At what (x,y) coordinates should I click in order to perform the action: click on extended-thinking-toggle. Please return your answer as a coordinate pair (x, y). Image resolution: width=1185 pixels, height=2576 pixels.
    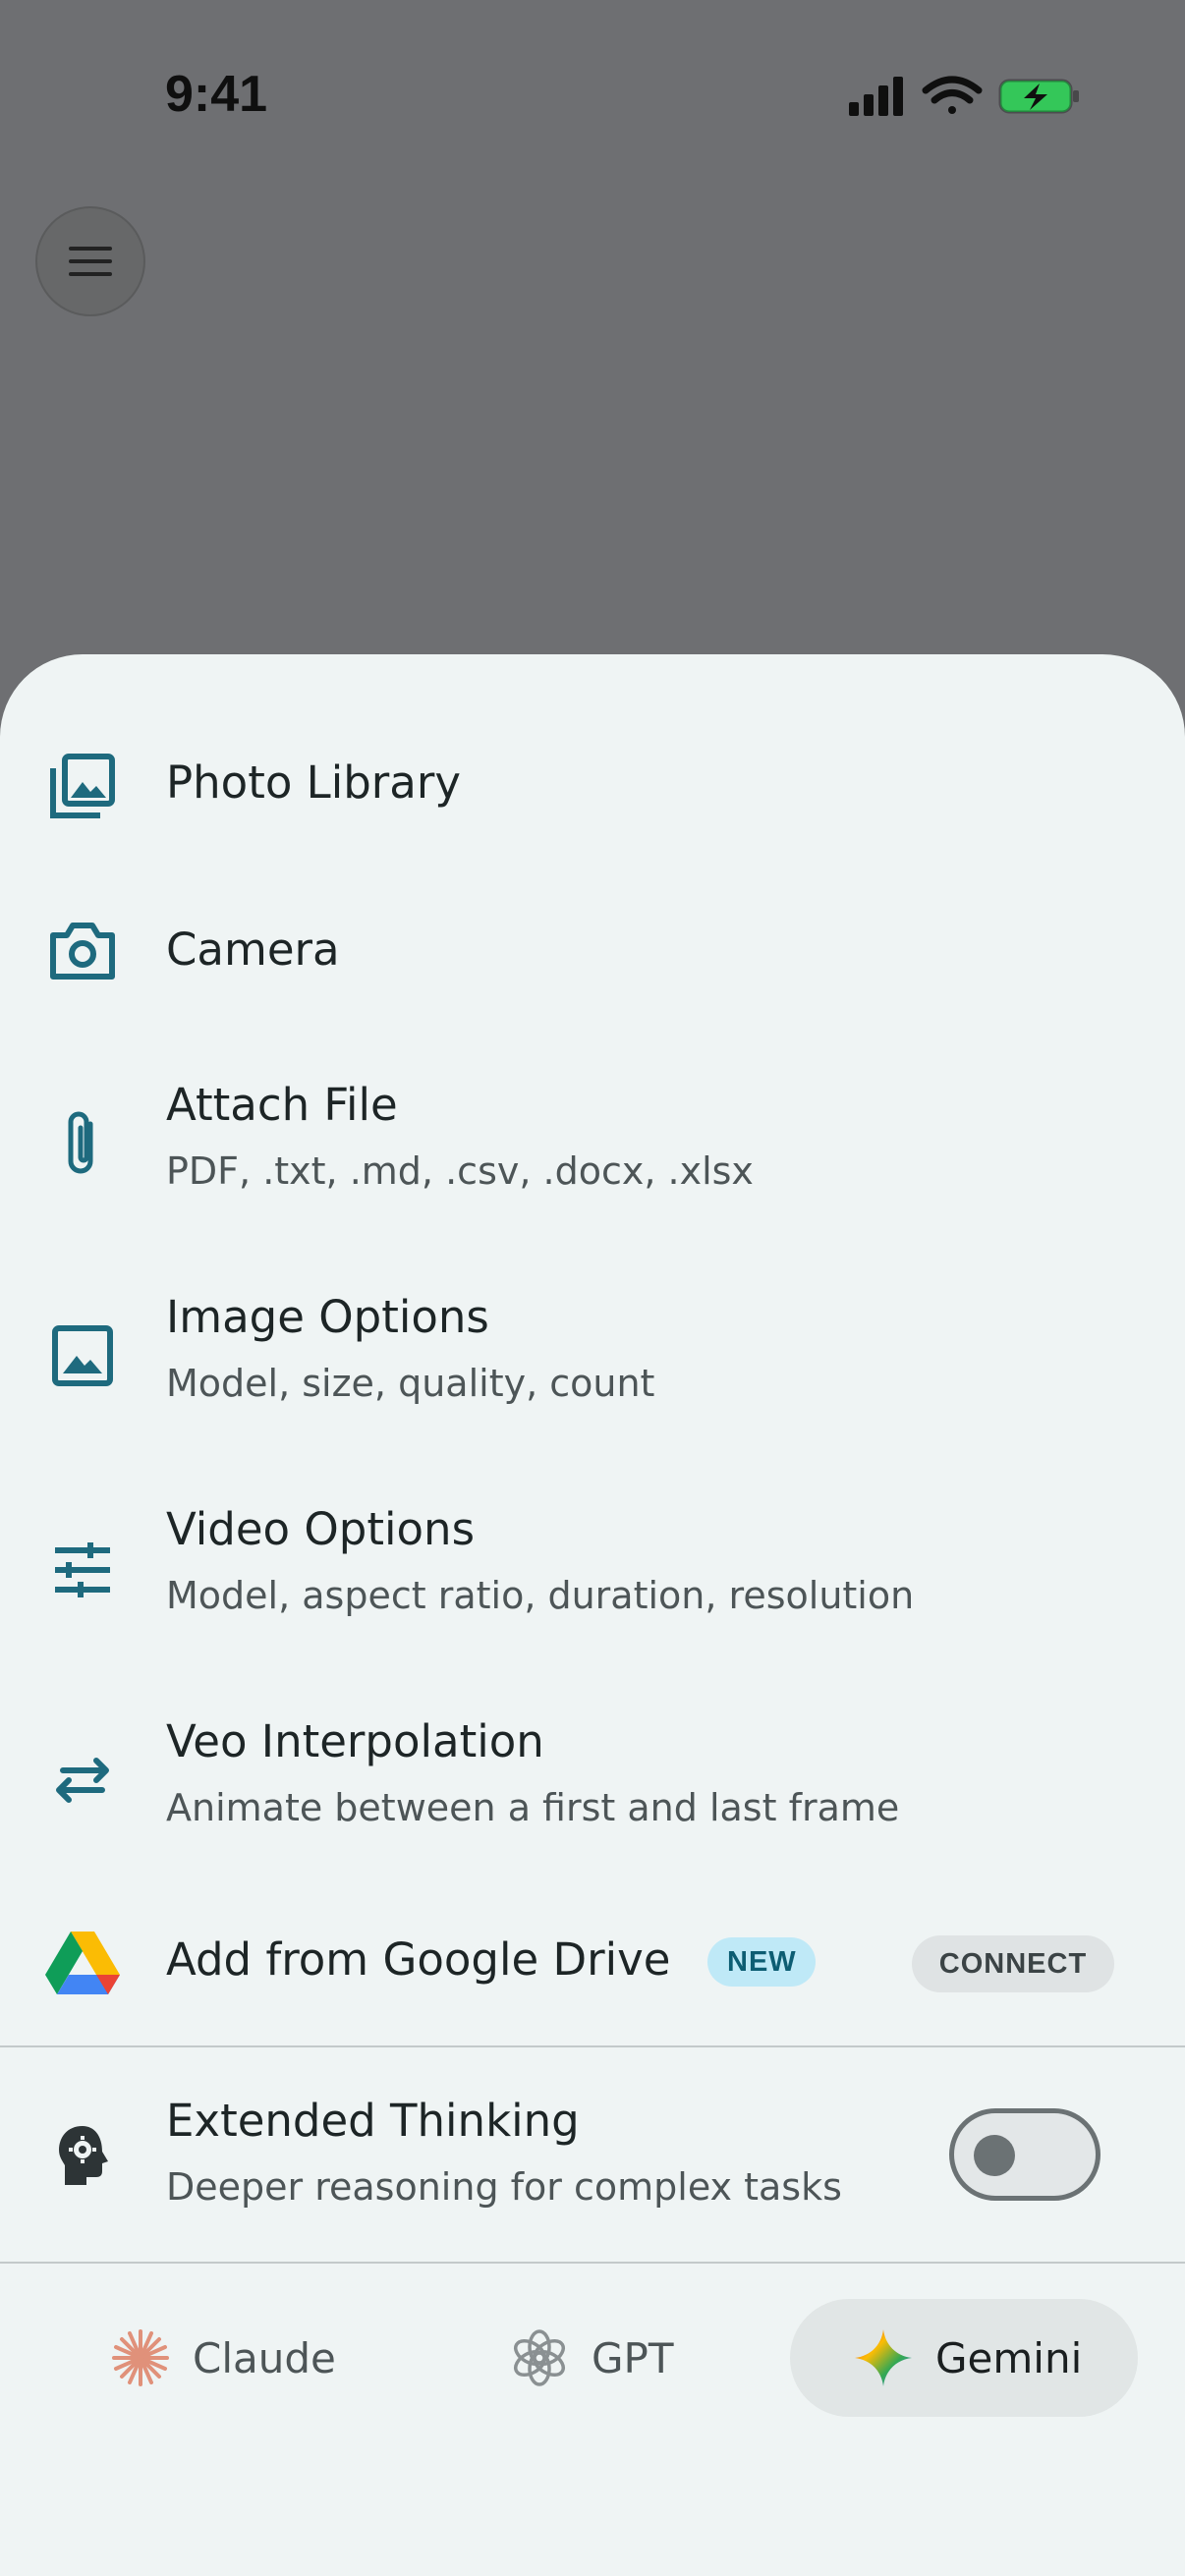
    Looking at the image, I should click on (1025, 2154).